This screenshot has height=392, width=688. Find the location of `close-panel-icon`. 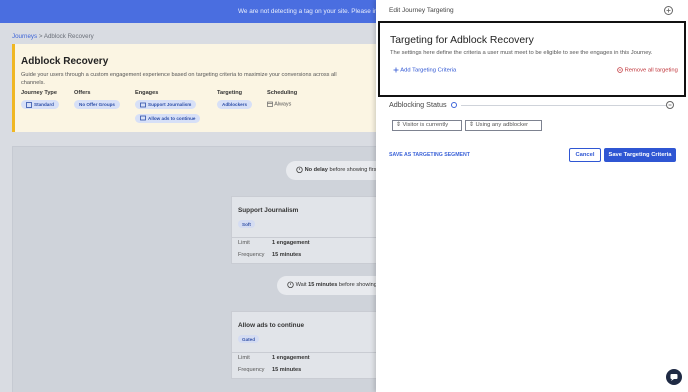

close-panel-icon is located at coordinates (668, 10).